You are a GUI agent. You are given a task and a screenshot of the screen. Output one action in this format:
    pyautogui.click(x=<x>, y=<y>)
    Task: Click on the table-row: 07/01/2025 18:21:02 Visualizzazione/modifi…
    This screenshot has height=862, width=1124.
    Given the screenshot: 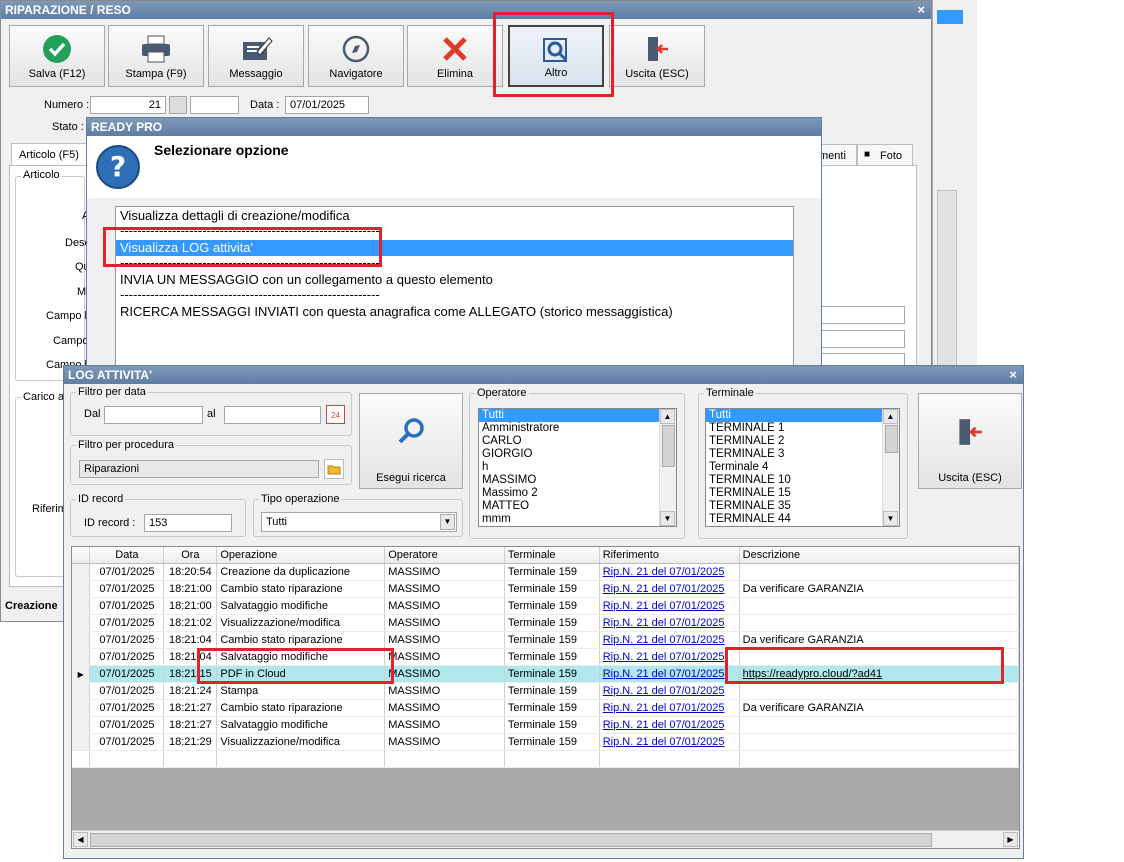 What is the action you would take?
    pyautogui.click(x=545, y=623)
    